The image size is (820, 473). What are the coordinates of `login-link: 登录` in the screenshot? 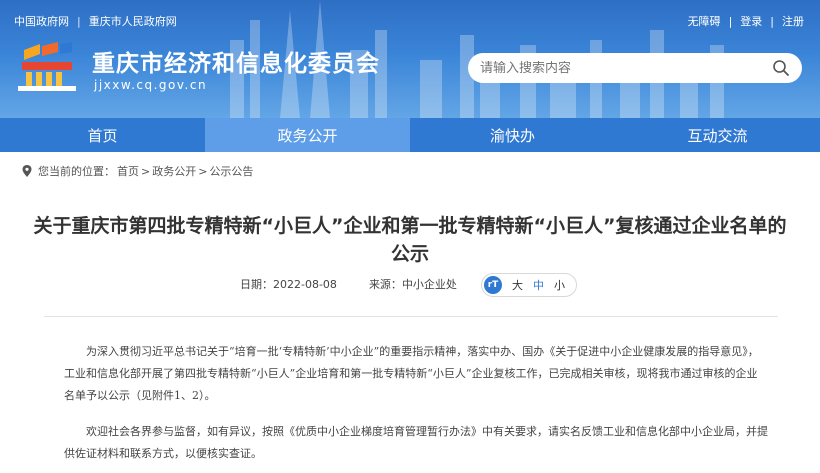 It's located at (751, 21).